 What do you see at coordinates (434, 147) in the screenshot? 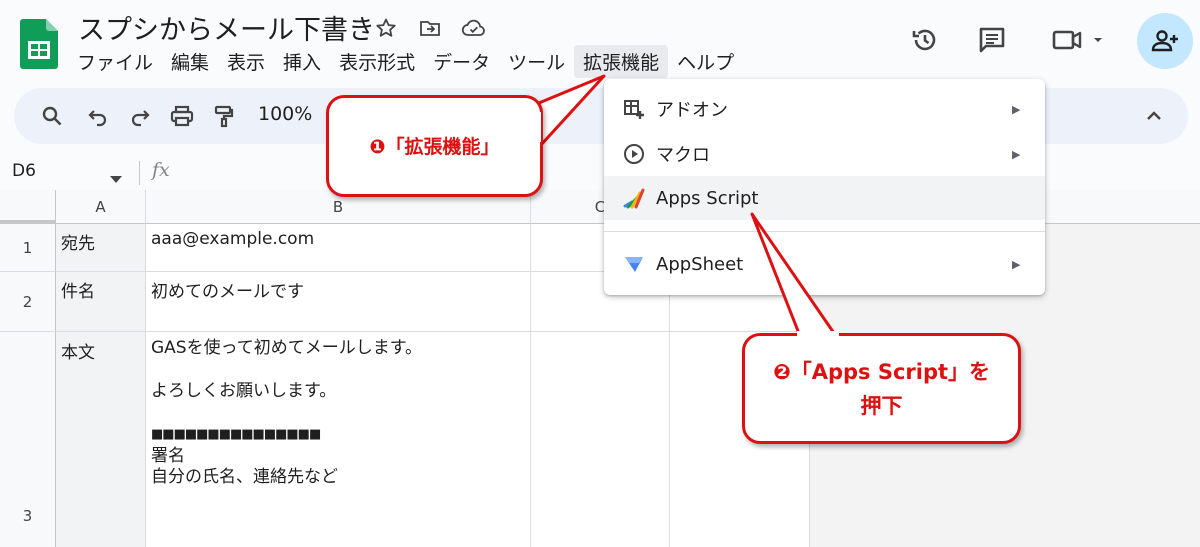
I see `callout-step1-text: ❶「拡張機能」` at bounding box center [434, 147].